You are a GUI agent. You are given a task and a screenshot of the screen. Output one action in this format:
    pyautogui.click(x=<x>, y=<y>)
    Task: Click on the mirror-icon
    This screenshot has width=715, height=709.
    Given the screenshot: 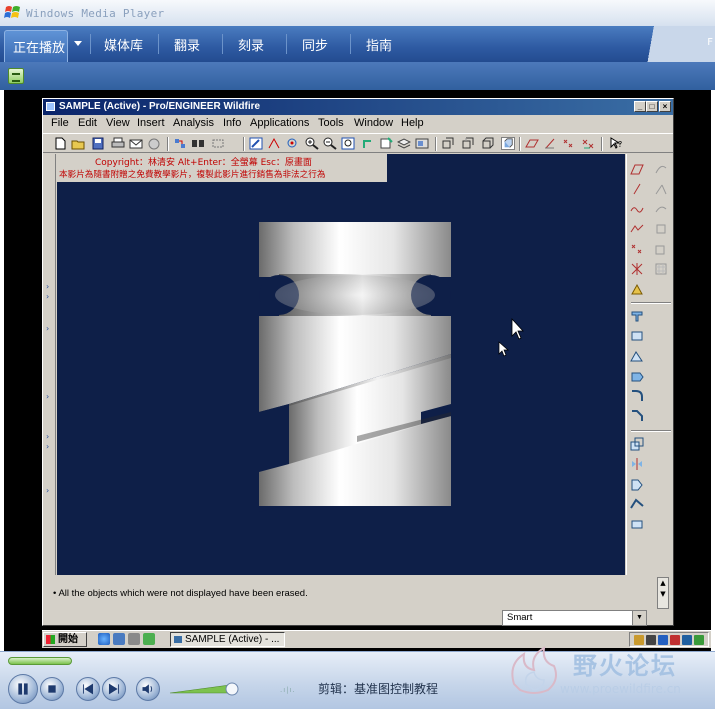 What is the action you would take?
    pyautogui.click(x=637, y=464)
    